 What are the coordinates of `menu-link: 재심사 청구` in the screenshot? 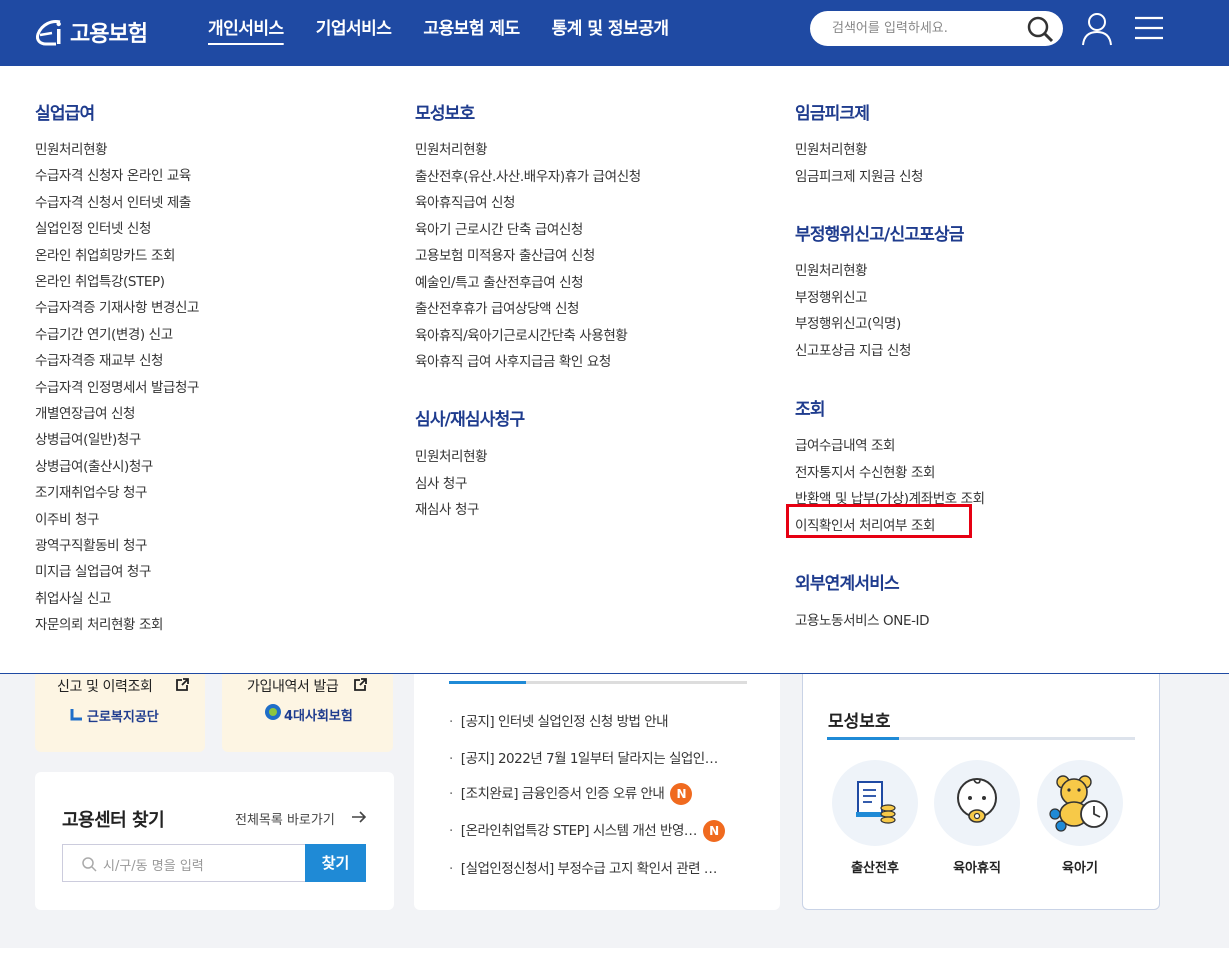 It's located at (447, 508).